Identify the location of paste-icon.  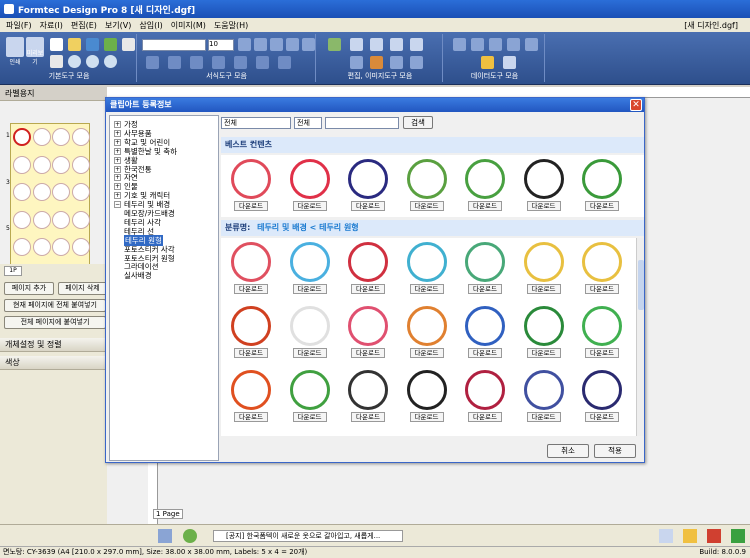
(376, 44).